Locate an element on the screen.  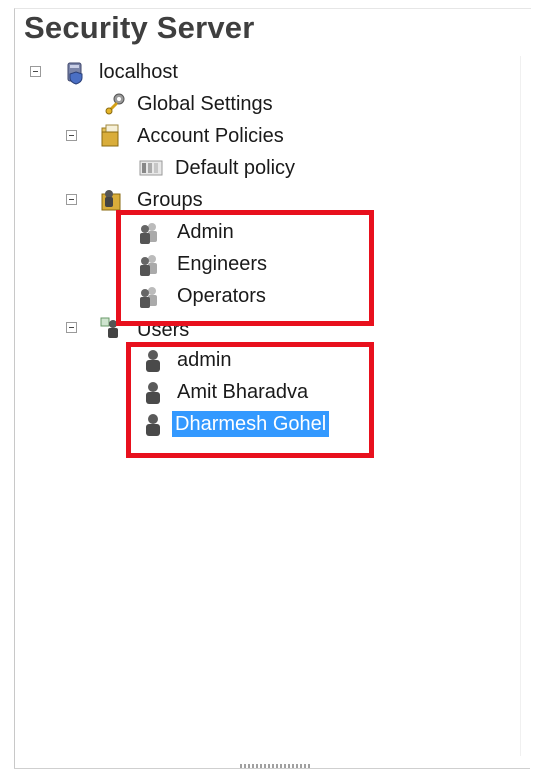
tree-item-account-policies: Account Policies is located at coordinates (210, 136).